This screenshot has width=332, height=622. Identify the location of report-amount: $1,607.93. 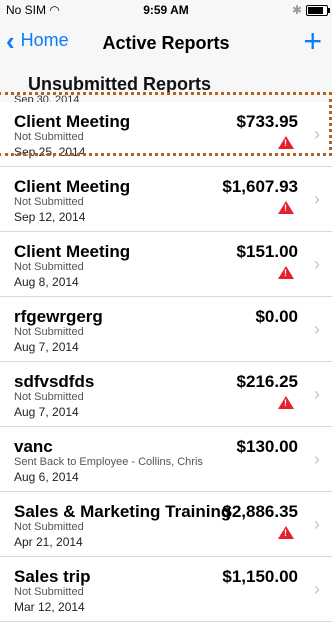
(260, 186).